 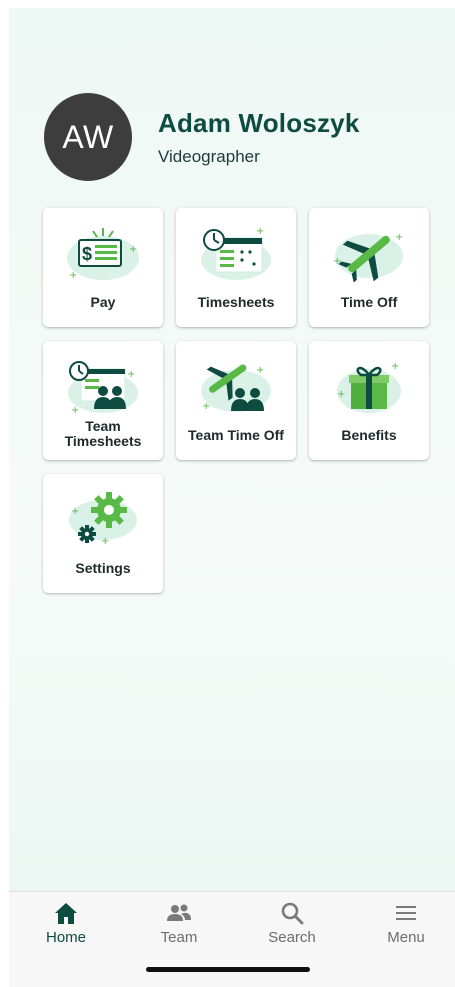 What do you see at coordinates (236, 253) in the screenshot?
I see `timesheets-icon: +` at bounding box center [236, 253].